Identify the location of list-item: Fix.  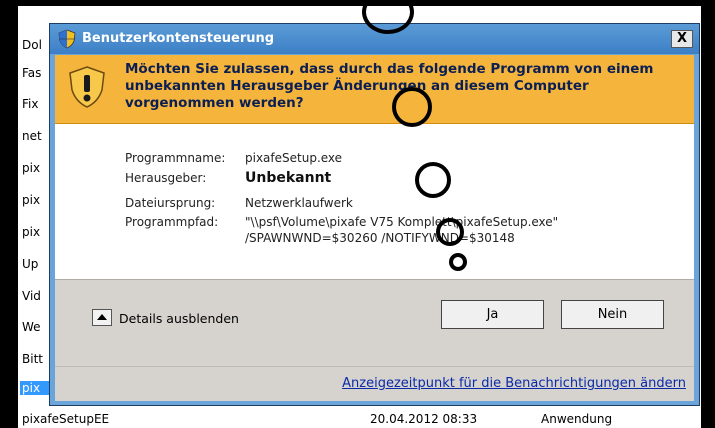
(30, 104).